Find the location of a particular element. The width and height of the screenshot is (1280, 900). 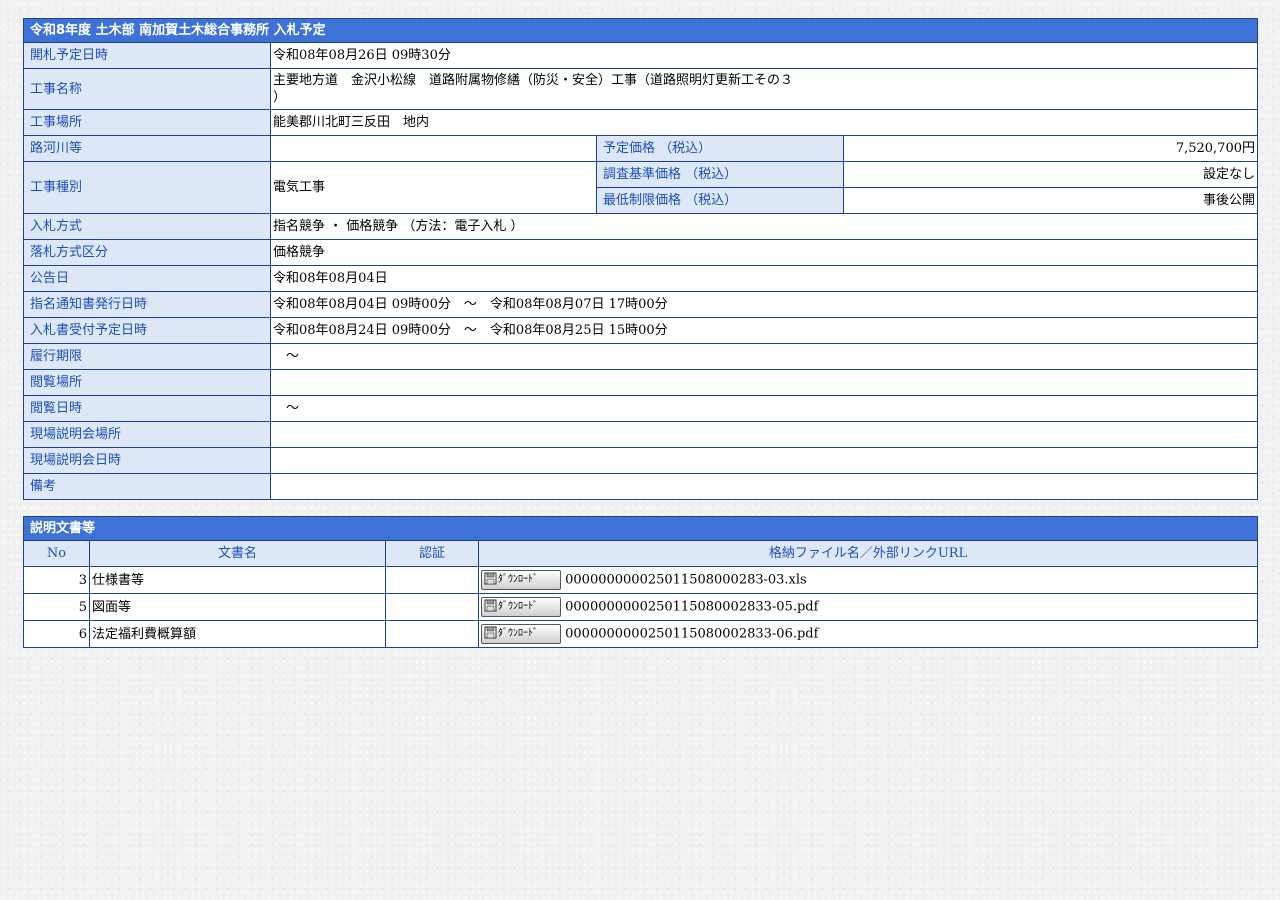

briefing-datetime-label: 現場説明会日時 is located at coordinates (147, 460).